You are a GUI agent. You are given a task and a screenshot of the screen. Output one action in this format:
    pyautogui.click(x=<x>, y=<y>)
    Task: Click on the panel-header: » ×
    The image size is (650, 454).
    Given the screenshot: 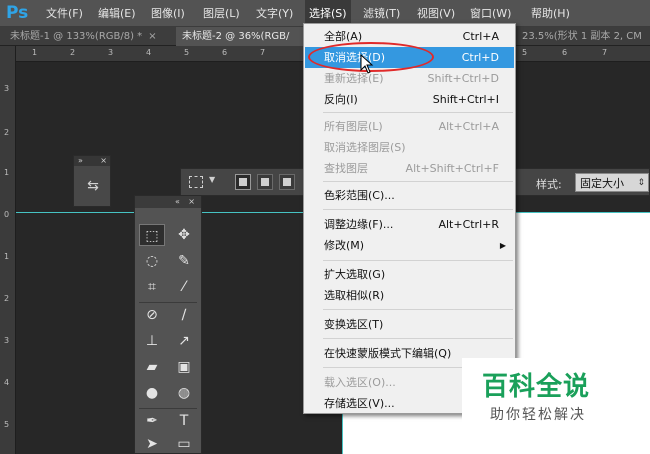 What is the action you would take?
    pyautogui.click(x=92, y=161)
    